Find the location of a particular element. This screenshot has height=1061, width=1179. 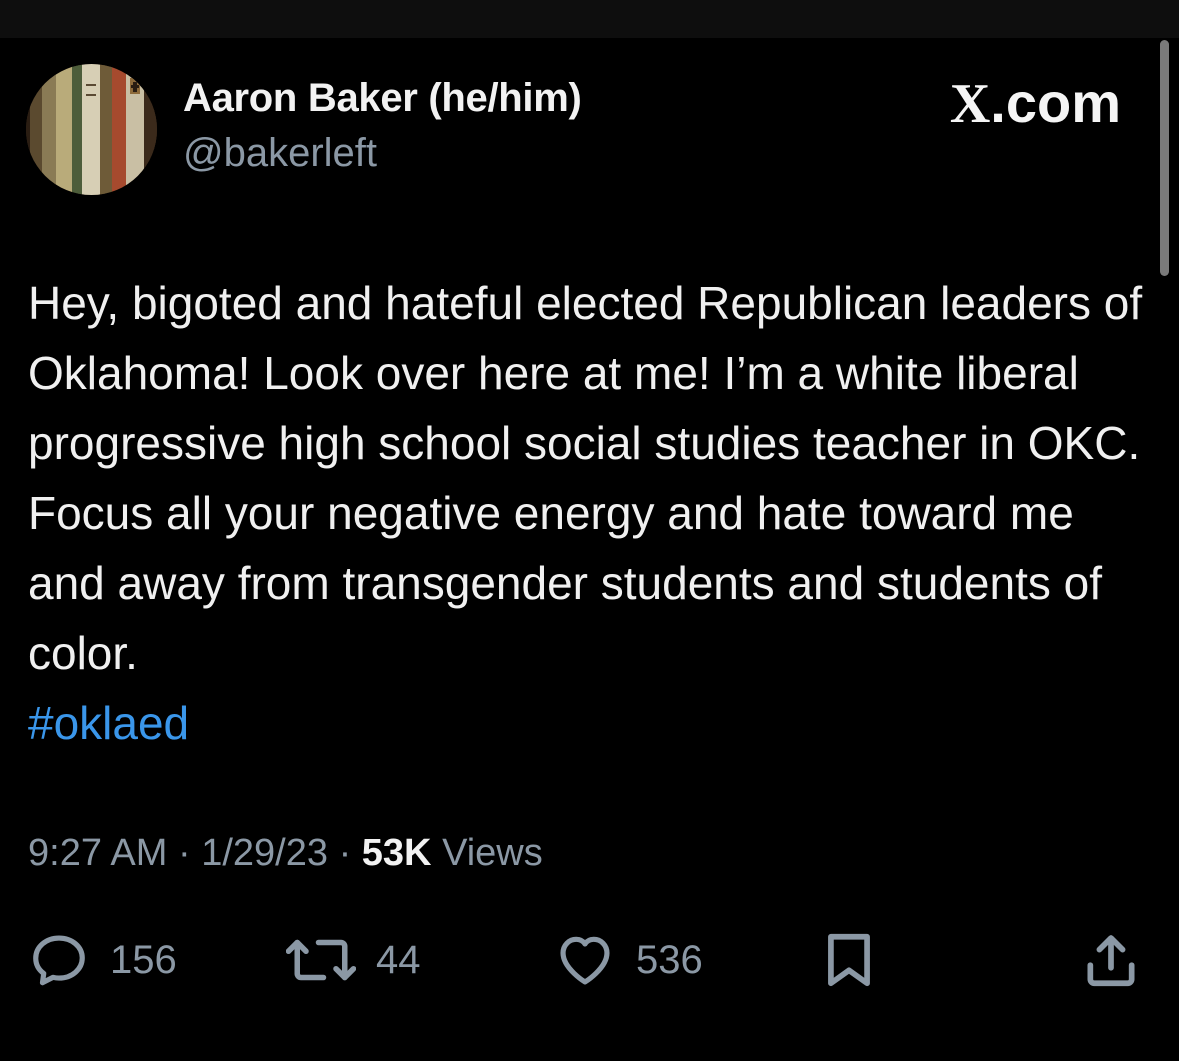

x-logo-icon: X is located at coordinates (970, 104).